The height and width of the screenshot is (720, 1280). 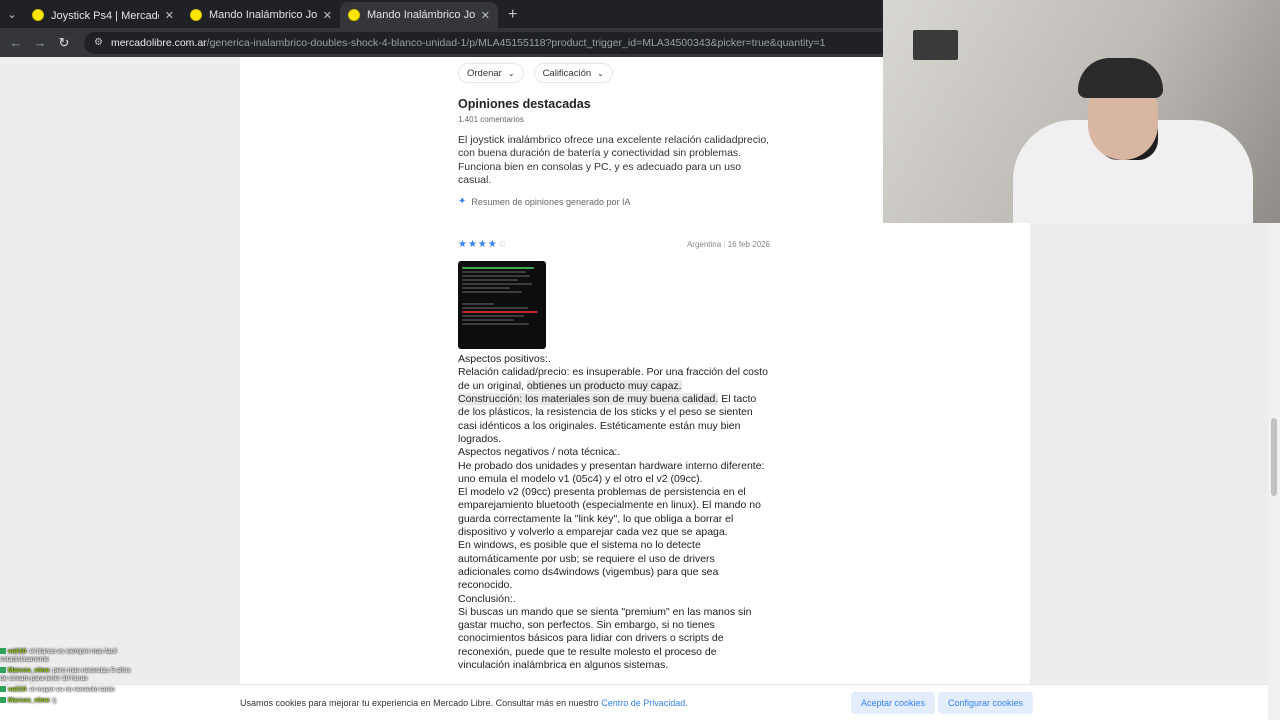 What do you see at coordinates (986, 702) in the screenshot?
I see `configure-cookies-button: Configurar cookies` at bounding box center [986, 702].